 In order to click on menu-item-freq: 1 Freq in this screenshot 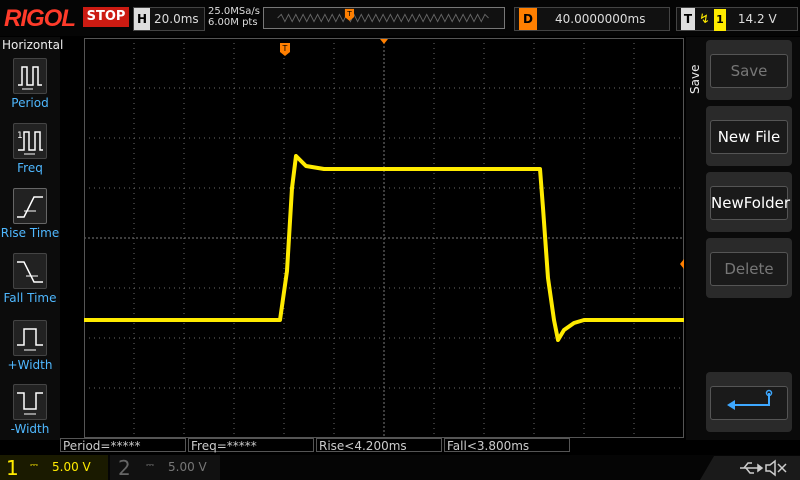, I will do `click(30, 149)`.